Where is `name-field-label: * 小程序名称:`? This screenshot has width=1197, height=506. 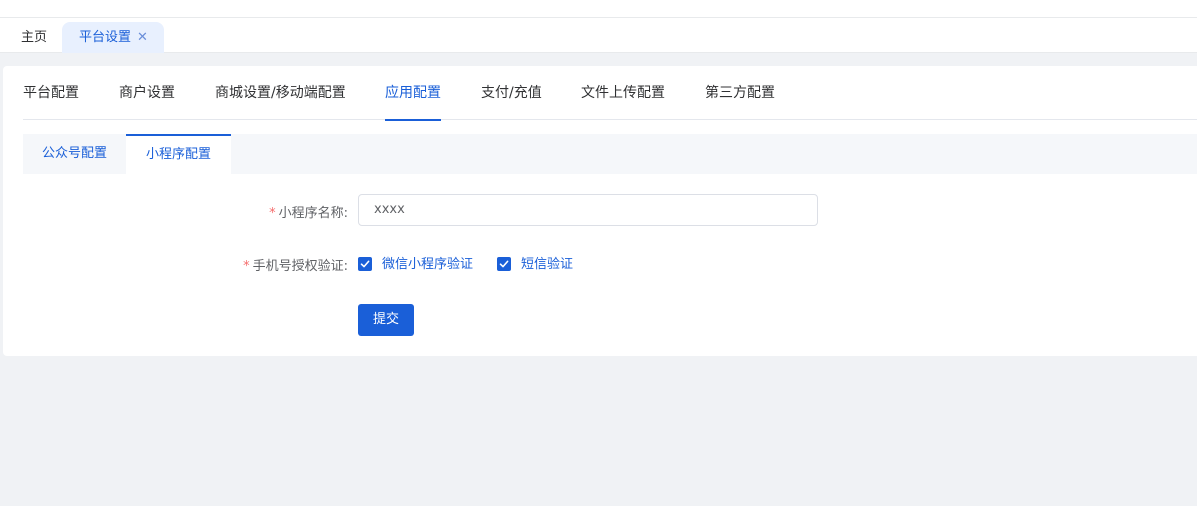 name-field-label: * 小程序名称: is located at coordinates (308, 211).